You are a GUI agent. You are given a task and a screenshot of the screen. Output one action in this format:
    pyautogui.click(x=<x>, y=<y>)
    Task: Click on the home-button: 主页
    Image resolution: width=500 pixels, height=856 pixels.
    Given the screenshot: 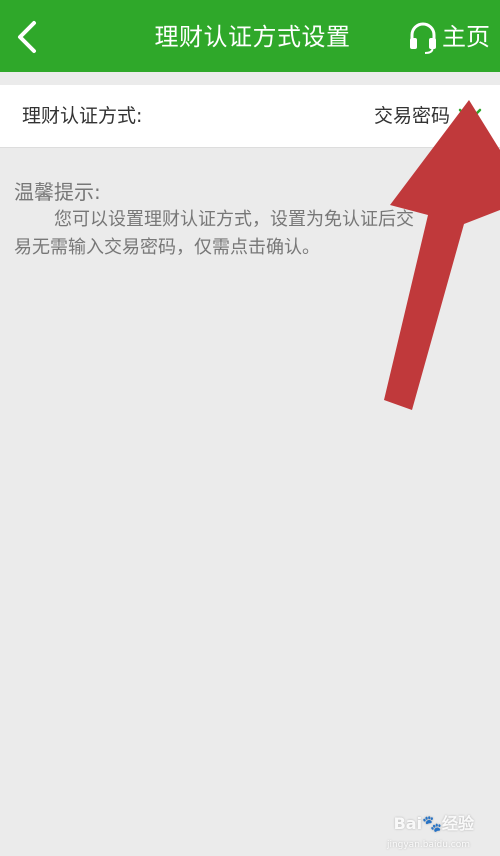 What is the action you would take?
    pyautogui.click(x=450, y=36)
    